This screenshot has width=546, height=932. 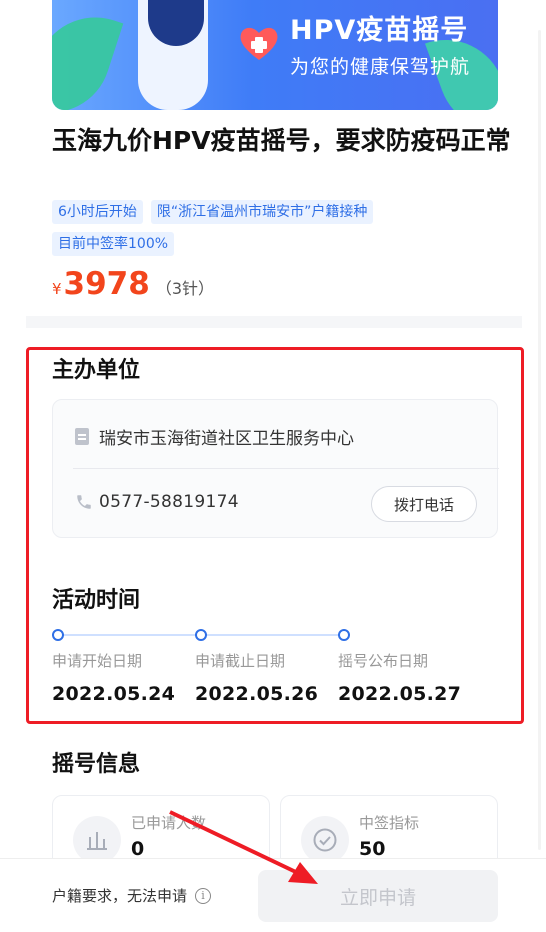 What do you see at coordinates (277, 228) in the screenshot?
I see `tag-list: 6小时后开始 限“浙江省温州市瑞安市”户籍接种 目前中签率100%` at bounding box center [277, 228].